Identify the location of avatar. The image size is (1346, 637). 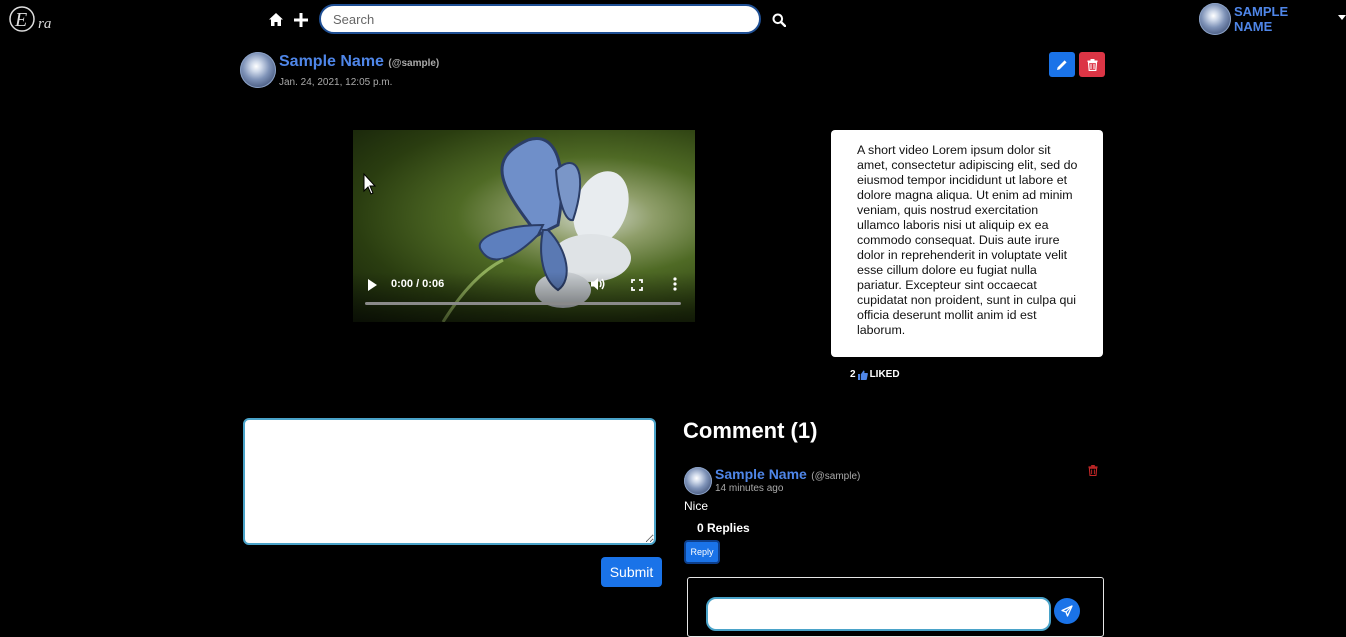
(1215, 19).